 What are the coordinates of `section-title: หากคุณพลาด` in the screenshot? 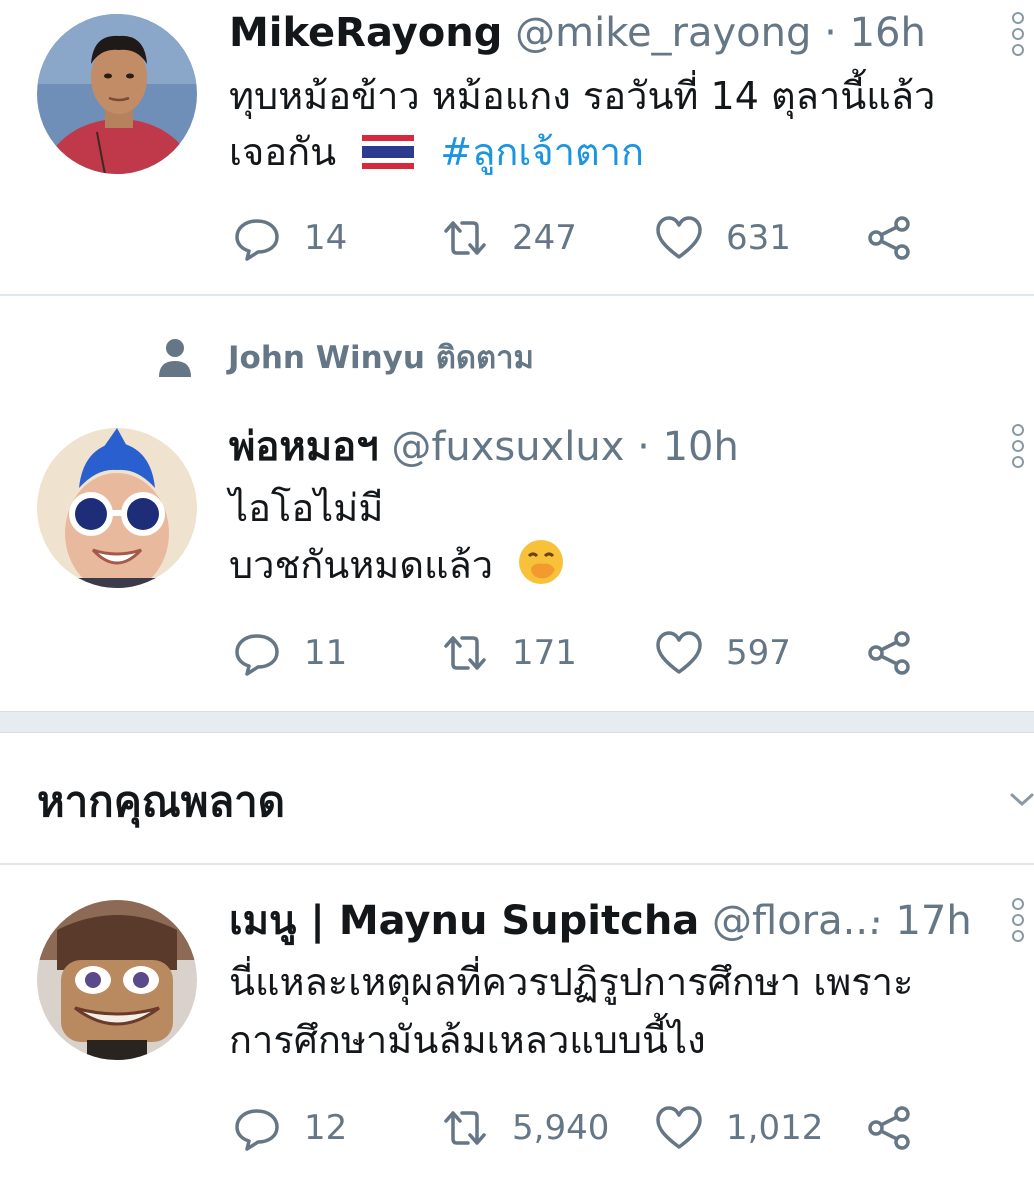 It's located at (161, 801).